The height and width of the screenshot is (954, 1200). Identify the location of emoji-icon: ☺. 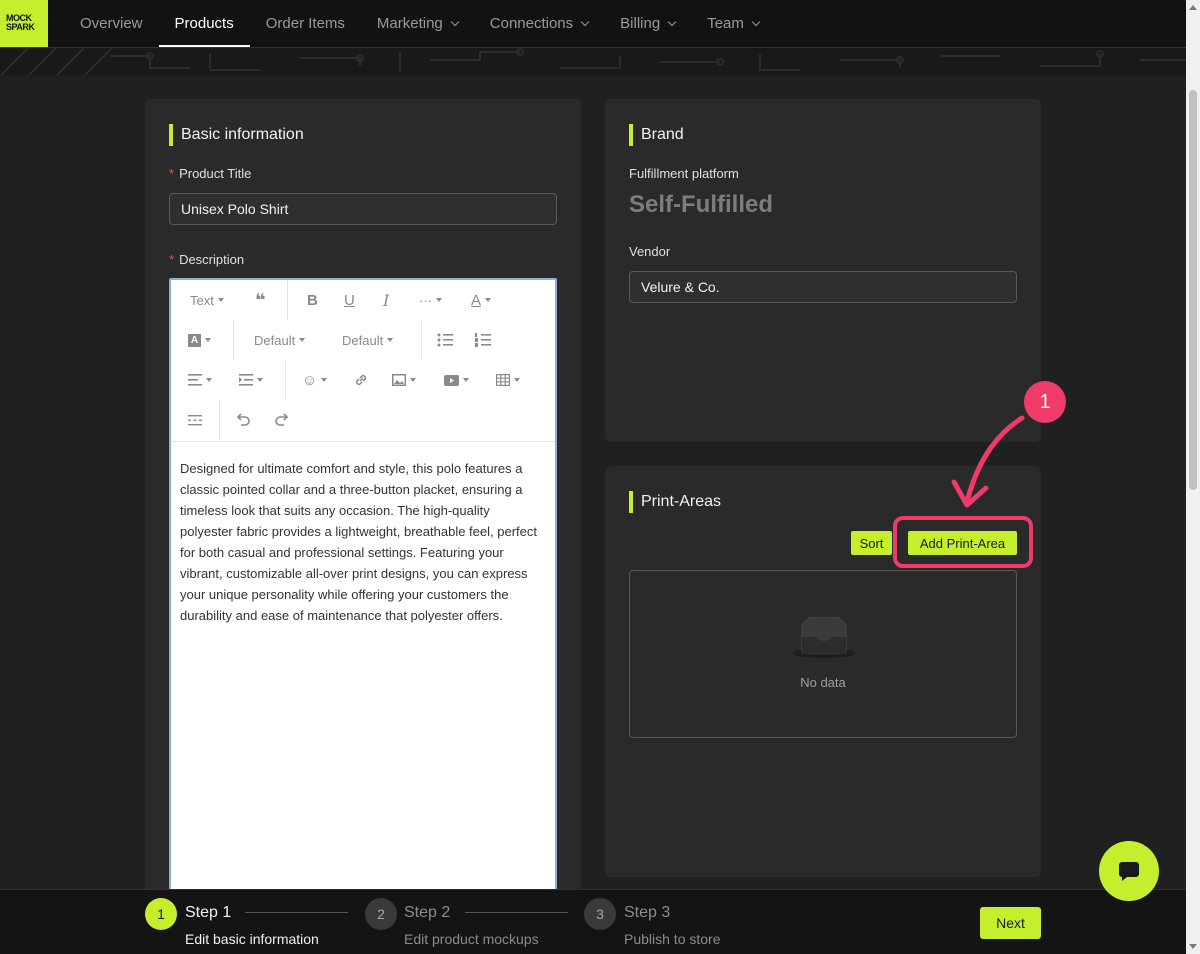
(315, 380).